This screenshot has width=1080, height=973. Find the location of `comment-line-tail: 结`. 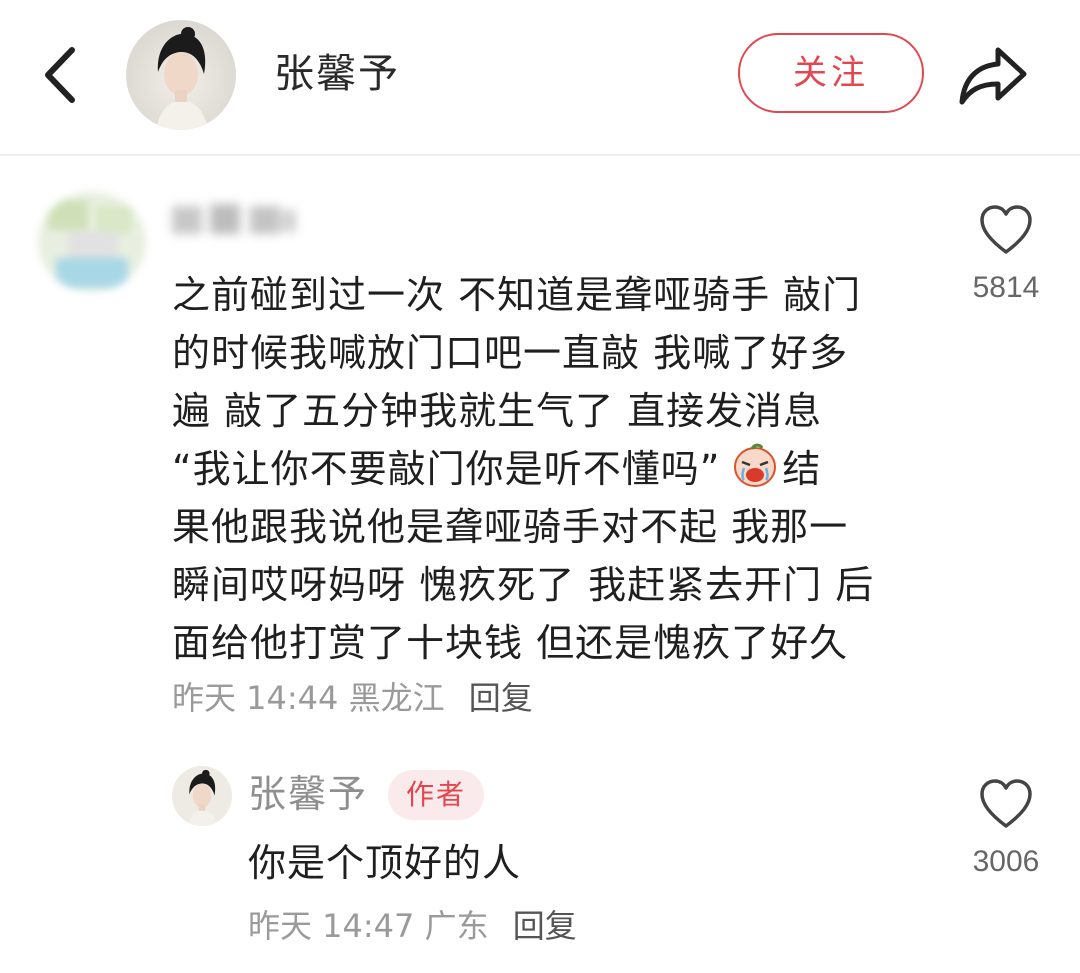

comment-line-tail: 结 is located at coordinates (802, 469).